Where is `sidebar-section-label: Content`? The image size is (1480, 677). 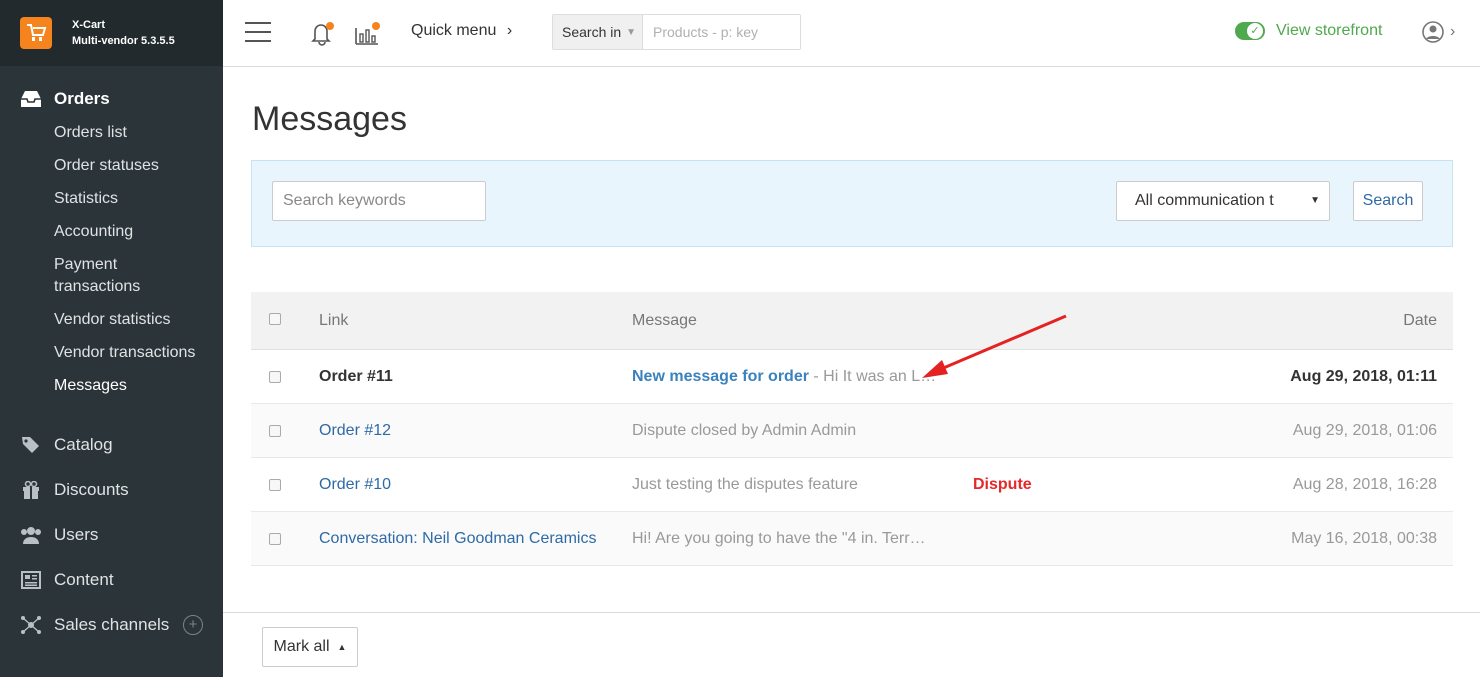 sidebar-section-label: Content is located at coordinates (84, 579).